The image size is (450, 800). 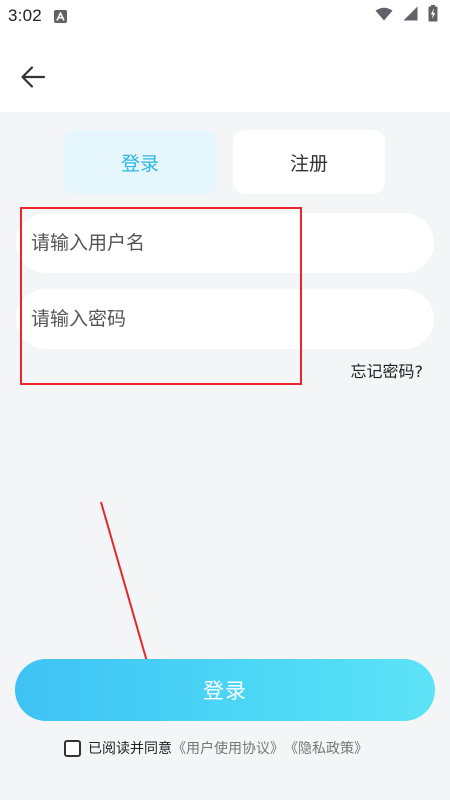 What do you see at coordinates (384, 16) in the screenshot?
I see `wifi-icon` at bounding box center [384, 16].